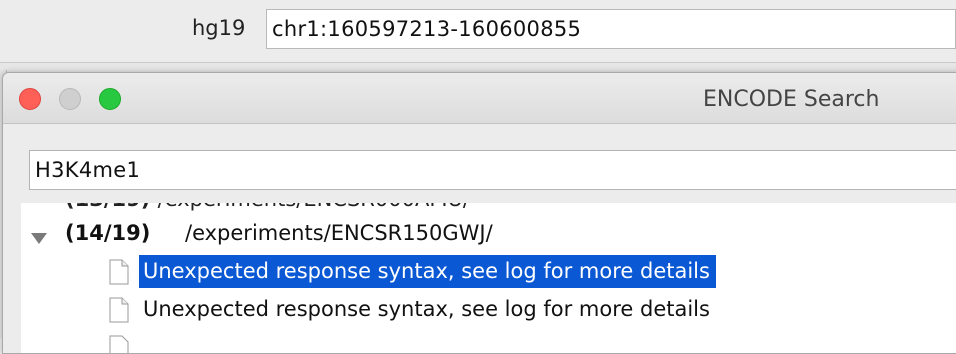 The height and width of the screenshot is (354, 956). I want to click on node-path: /experiments/ENCSR150GWJ/, so click(339, 233).